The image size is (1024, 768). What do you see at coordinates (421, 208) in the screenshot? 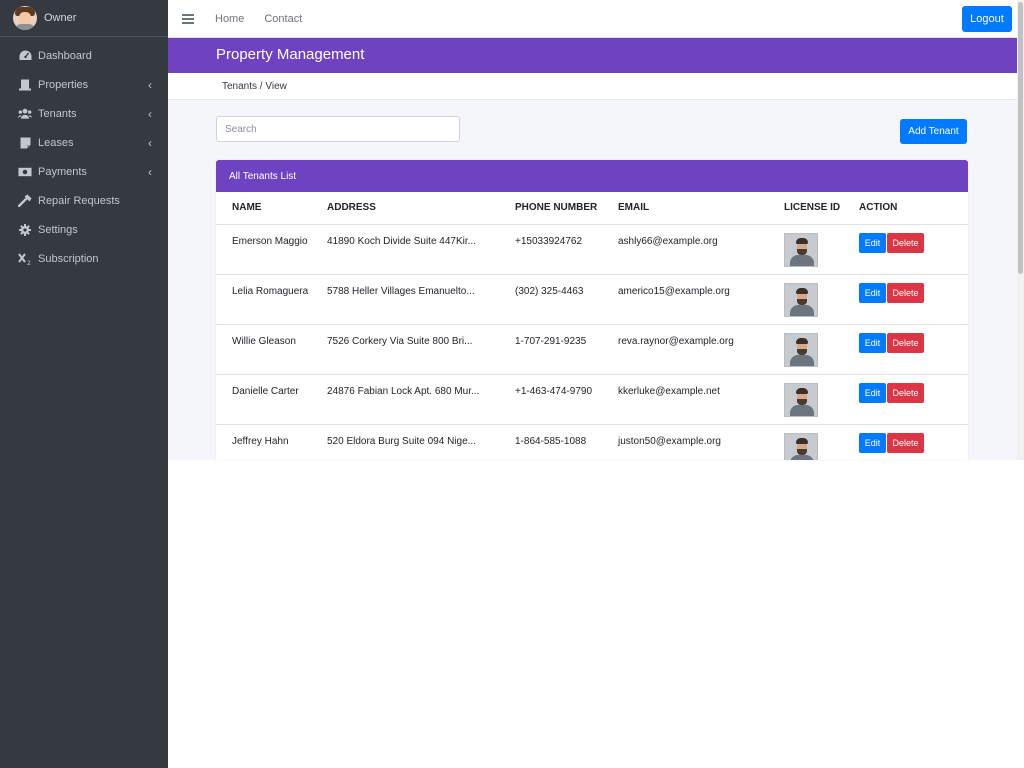
I see `column-header-address: ADDRESS` at bounding box center [421, 208].